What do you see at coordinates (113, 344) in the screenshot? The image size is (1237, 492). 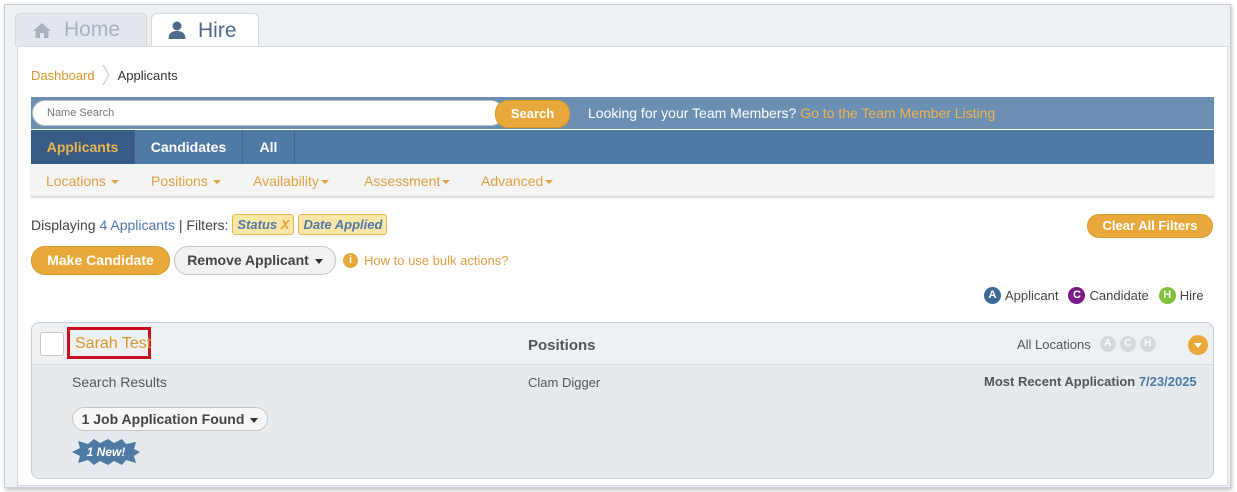 I see `applicant-name-link: Sarah Test` at bounding box center [113, 344].